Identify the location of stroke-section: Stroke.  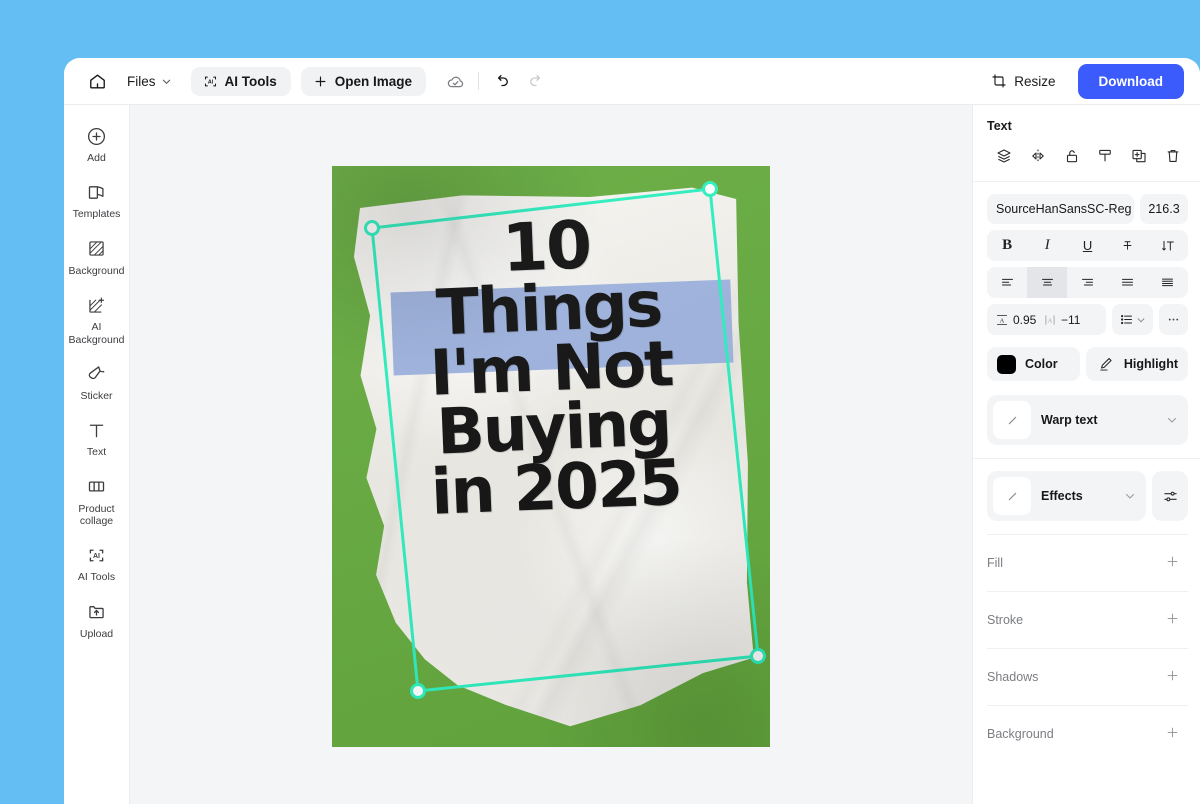
(1087, 619).